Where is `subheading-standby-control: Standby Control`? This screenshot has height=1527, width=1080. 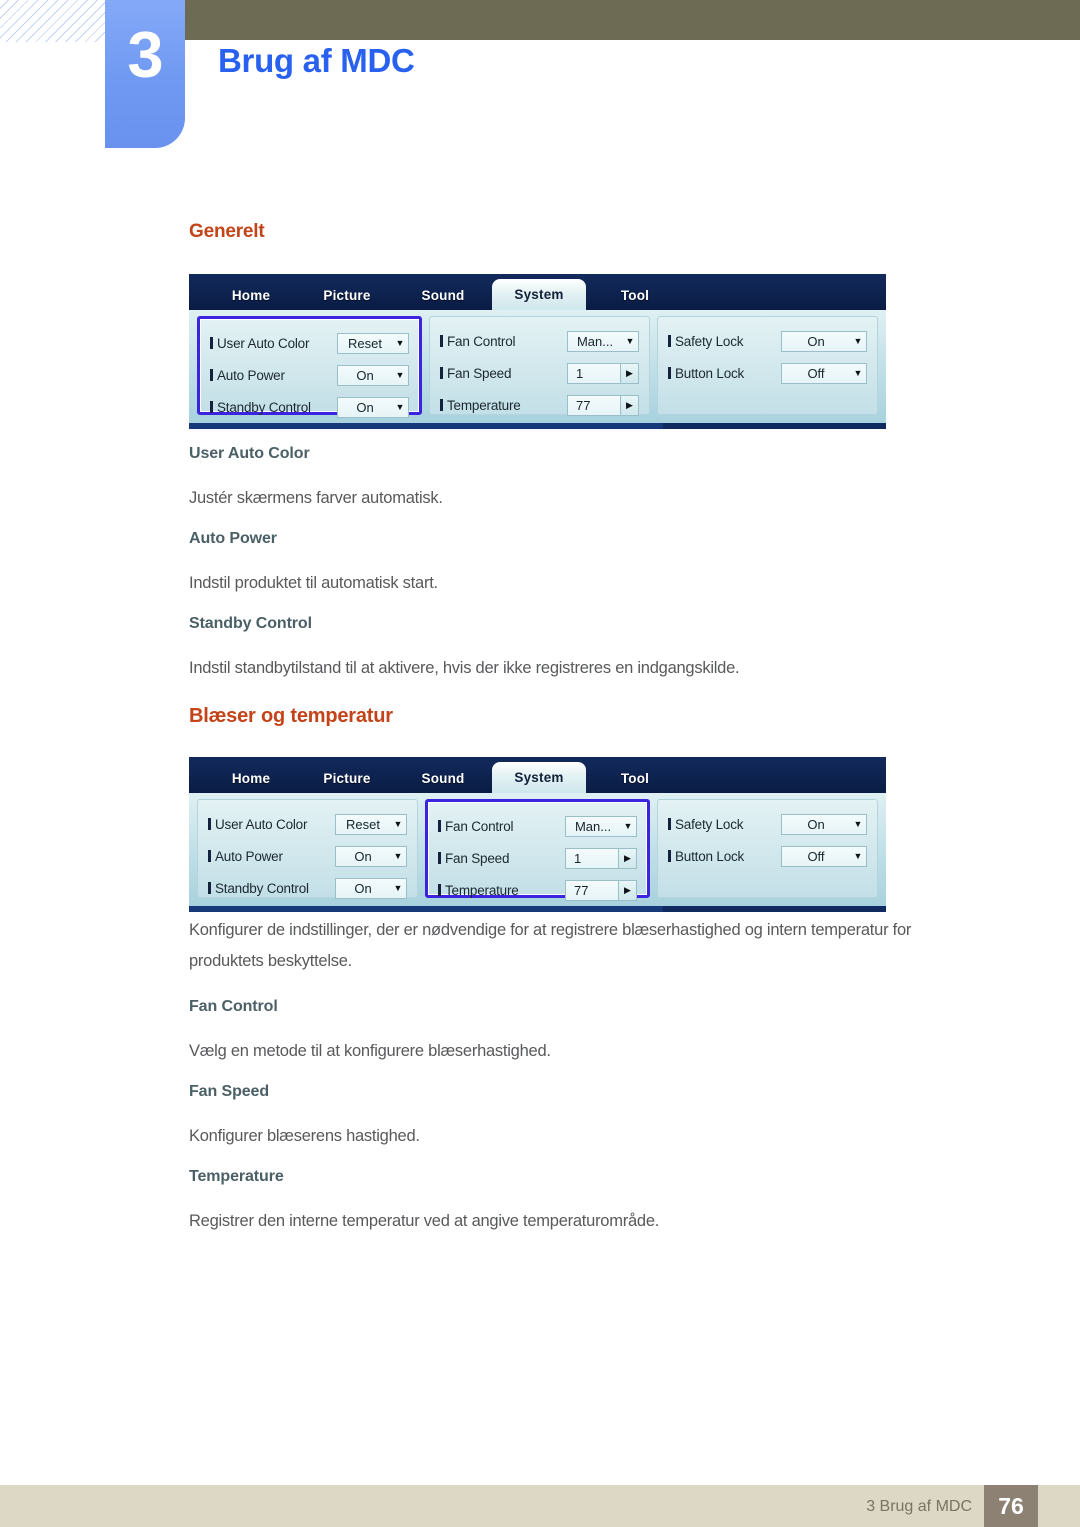
subheading-standby-control: Standby Control is located at coordinates (250, 623).